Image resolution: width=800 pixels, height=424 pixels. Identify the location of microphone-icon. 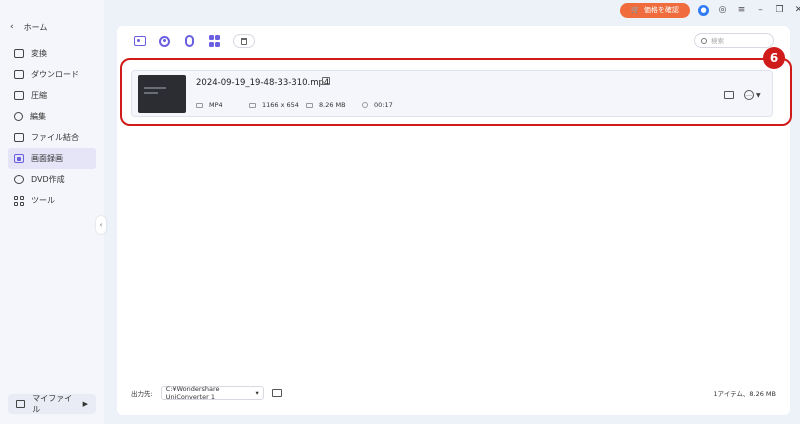
(189, 41).